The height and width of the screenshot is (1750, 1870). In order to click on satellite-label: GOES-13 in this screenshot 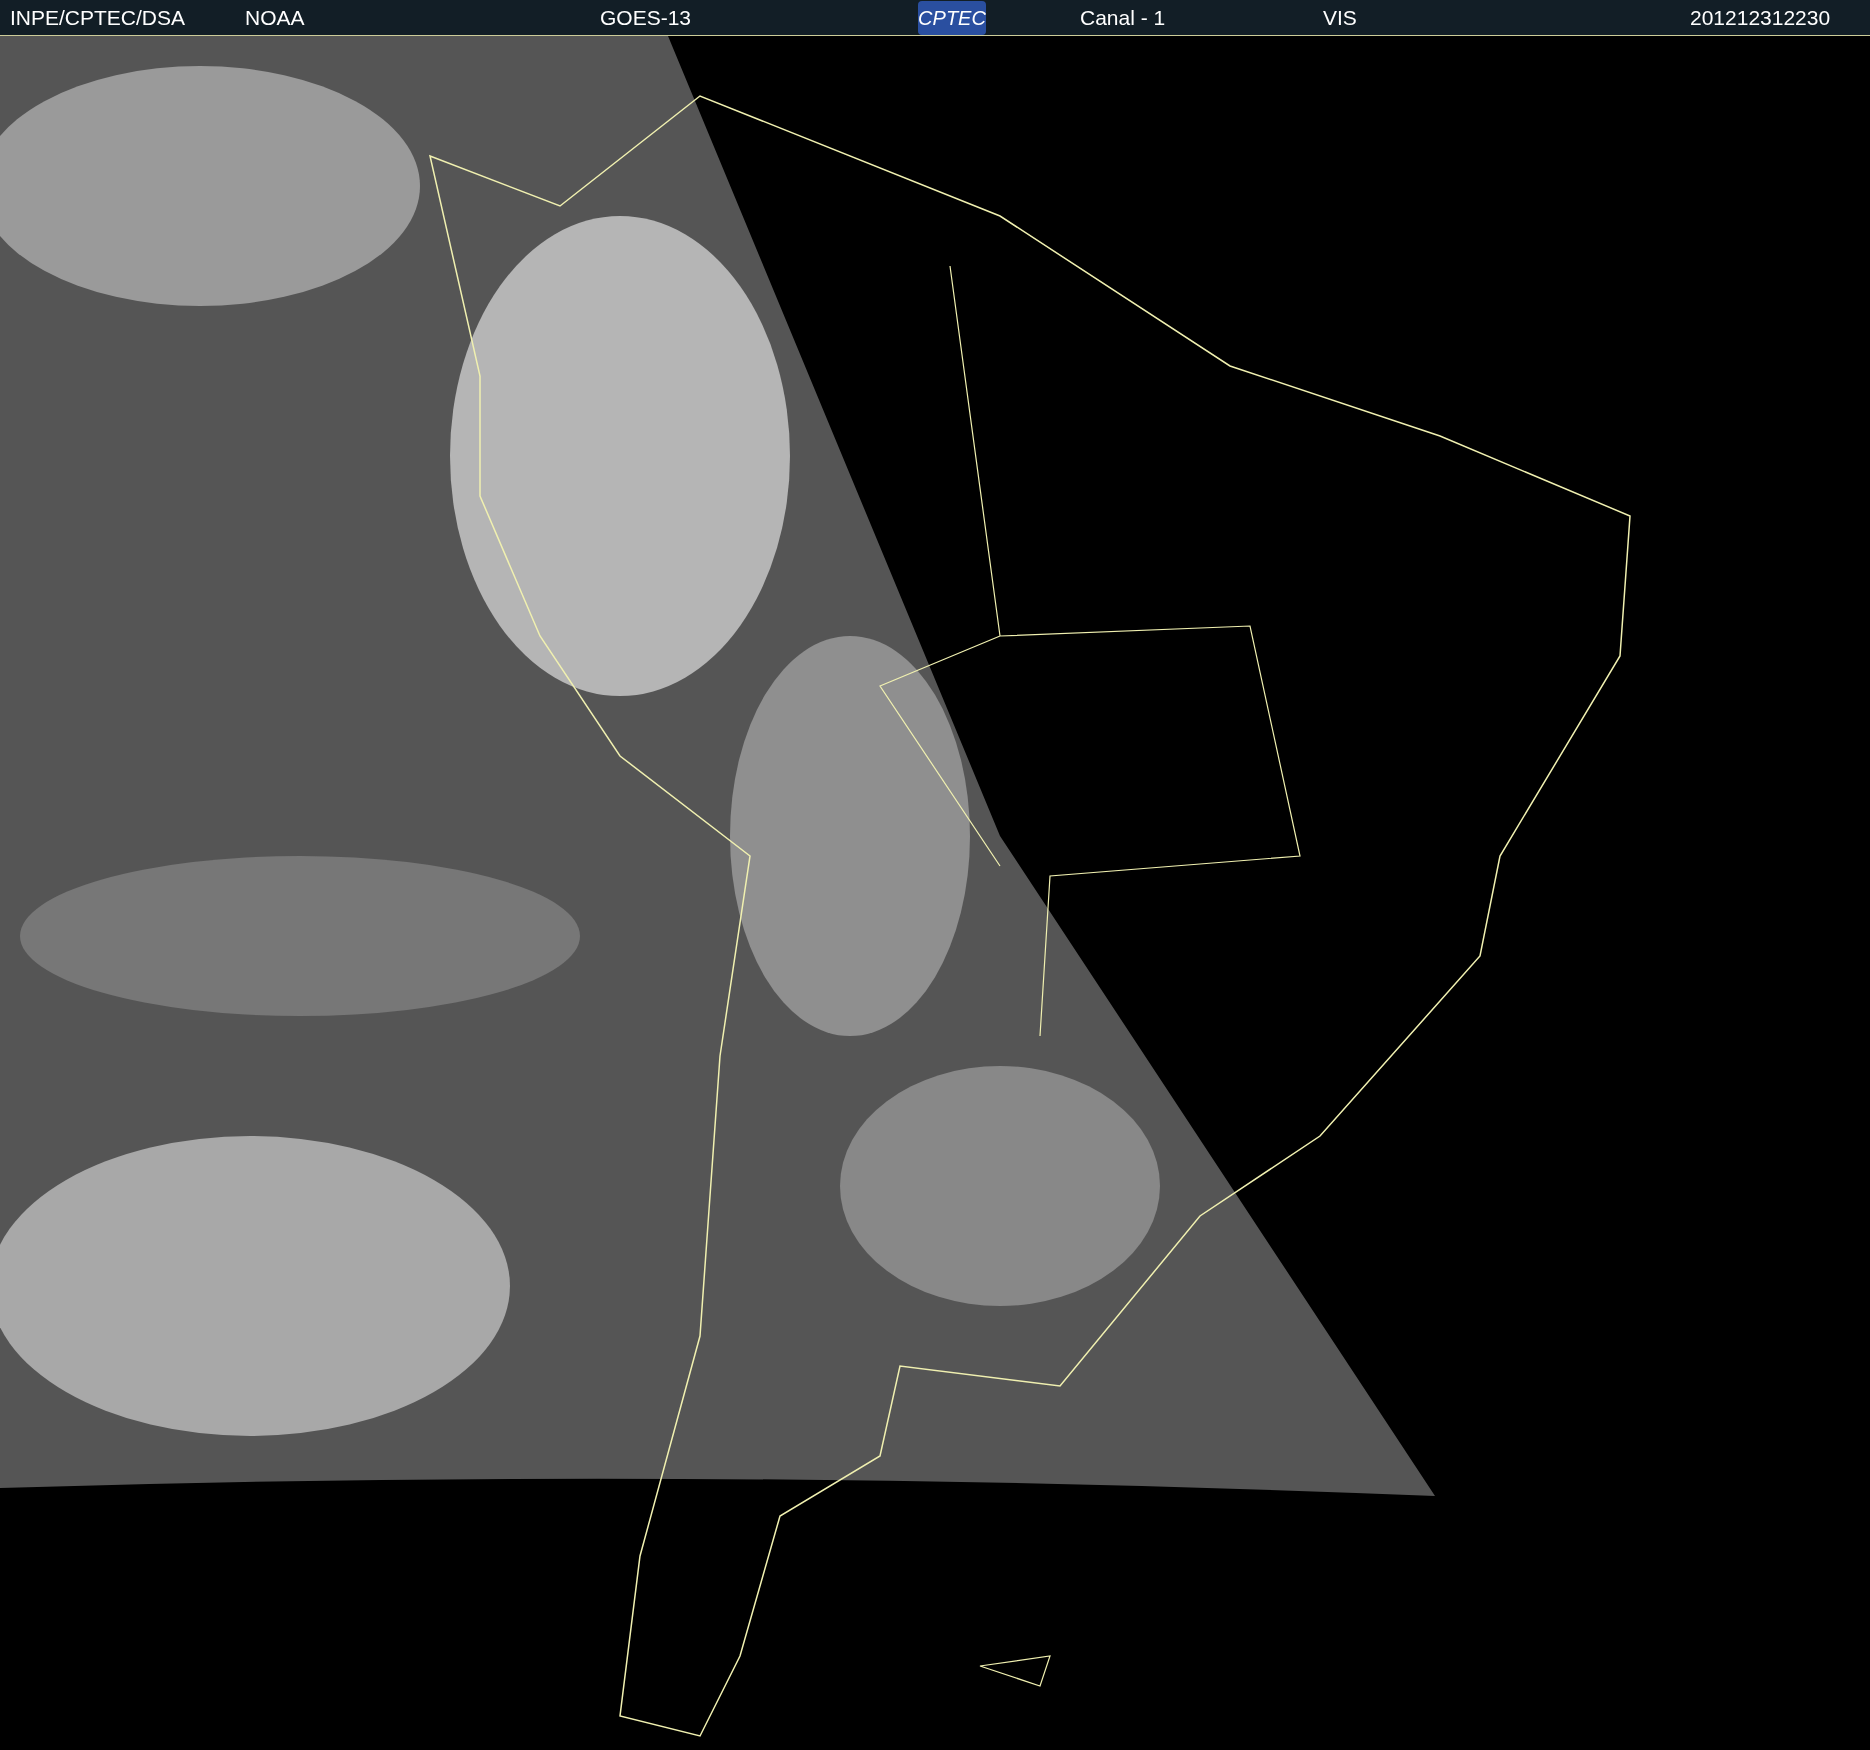, I will do `click(646, 17)`.